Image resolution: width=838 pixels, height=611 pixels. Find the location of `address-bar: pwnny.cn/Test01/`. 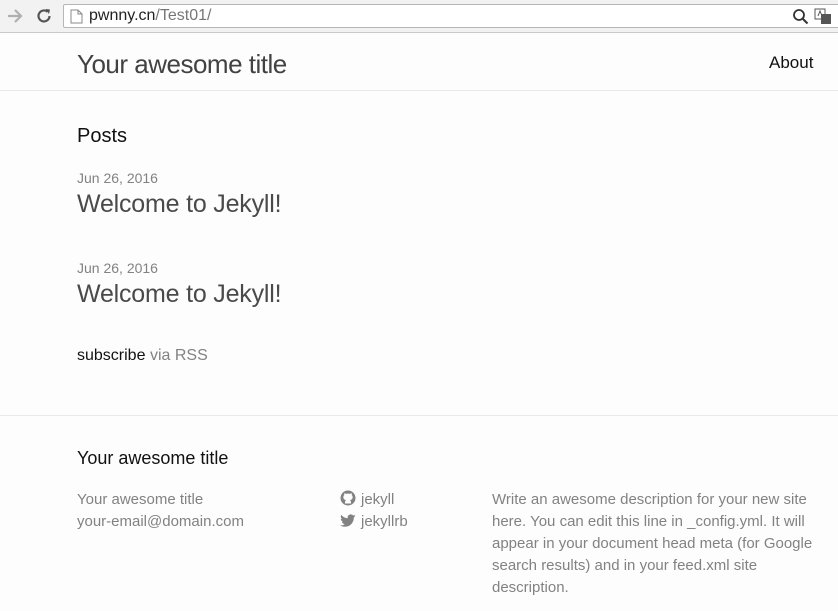

address-bar: pwnny.cn/Test01/ is located at coordinates (450, 16).